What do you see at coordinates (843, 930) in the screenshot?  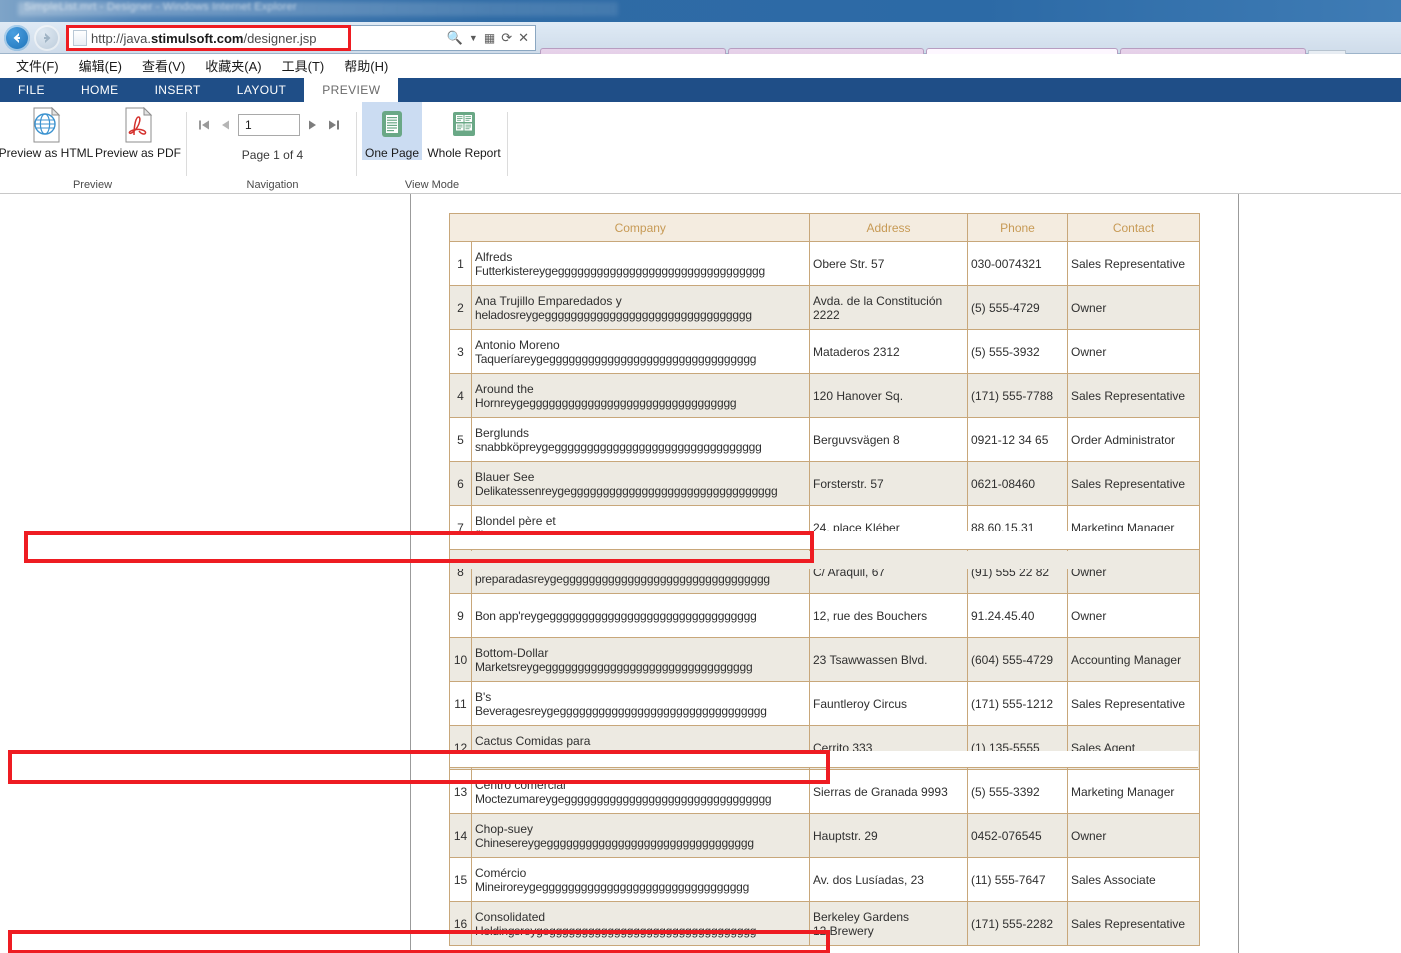 I see `cell-line-2: 12 Brewery` at bounding box center [843, 930].